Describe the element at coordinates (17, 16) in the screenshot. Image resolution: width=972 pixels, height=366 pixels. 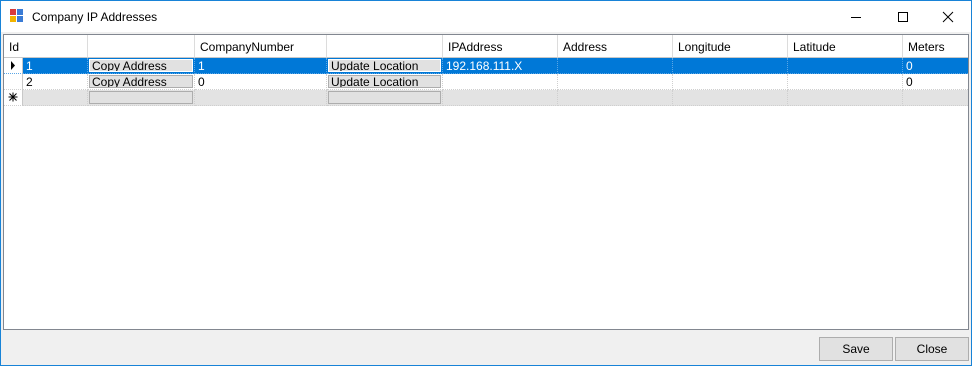
I see `app-form-icon` at that location.